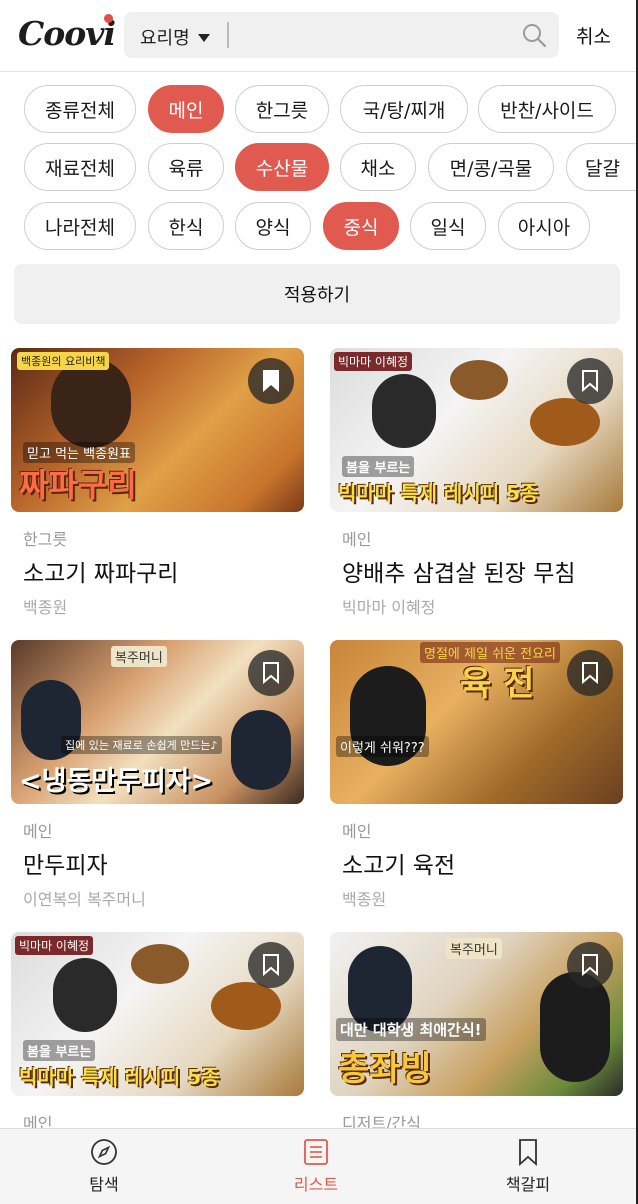 The image size is (638, 1204). Describe the element at coordinates (157, 722) in the screenshot. I see `recipe-thumbnail: 복주머니 집에 있는 재료로 손쉽게 만드는♪ <냉동만두피자>` at that location.